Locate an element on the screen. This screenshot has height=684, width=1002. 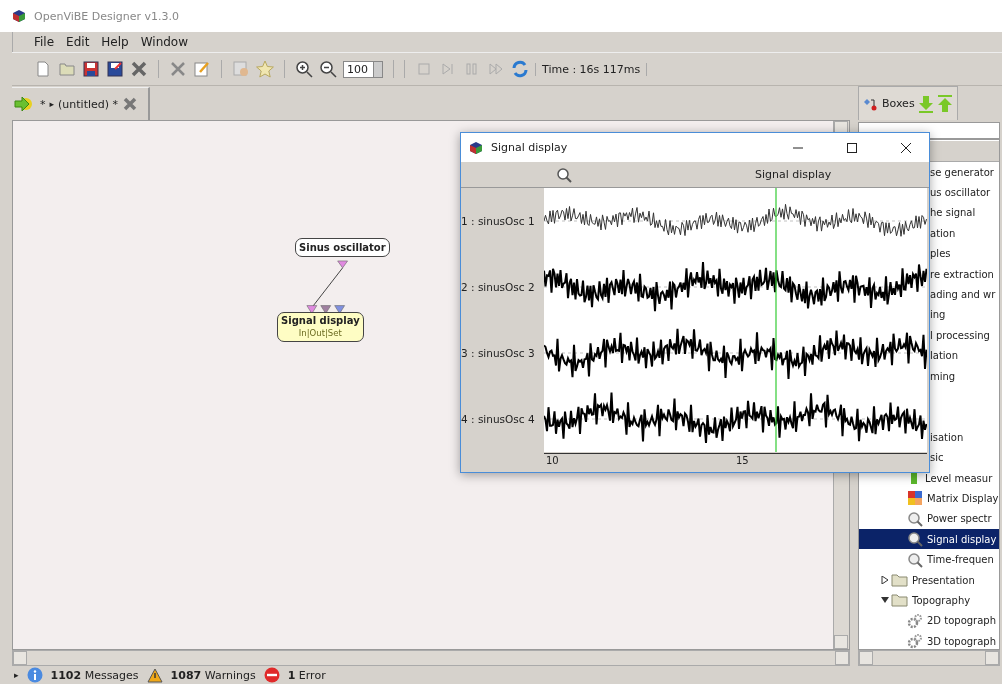
tree-item: ing is located at coordinates (938, 315).